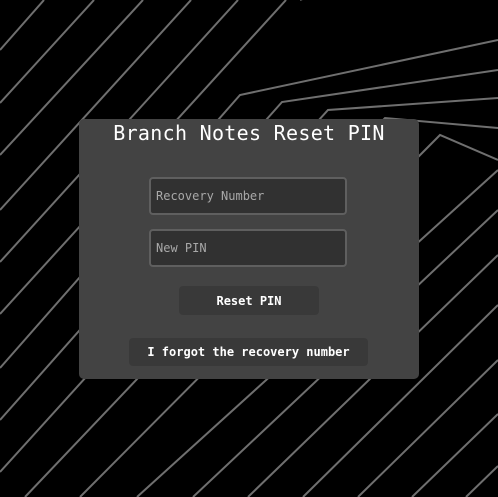 This screenshot has height=497, width=498. Describe the element at coordinates (248, 352) in the screenshot. I see `forgot-recovery-number-button: I forgot the recovery number` at that location.